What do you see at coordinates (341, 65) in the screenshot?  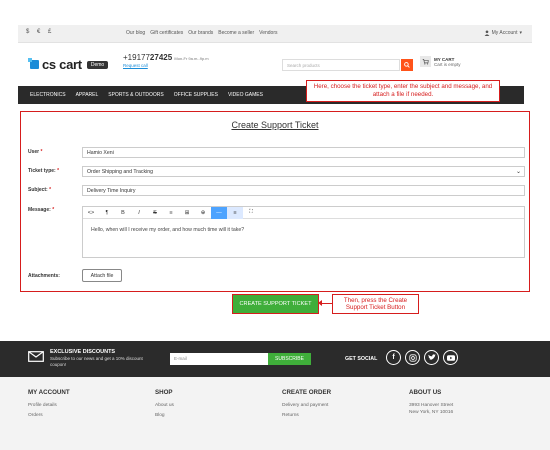 I see `search-input: Search products` at bounding box center [341, 65].